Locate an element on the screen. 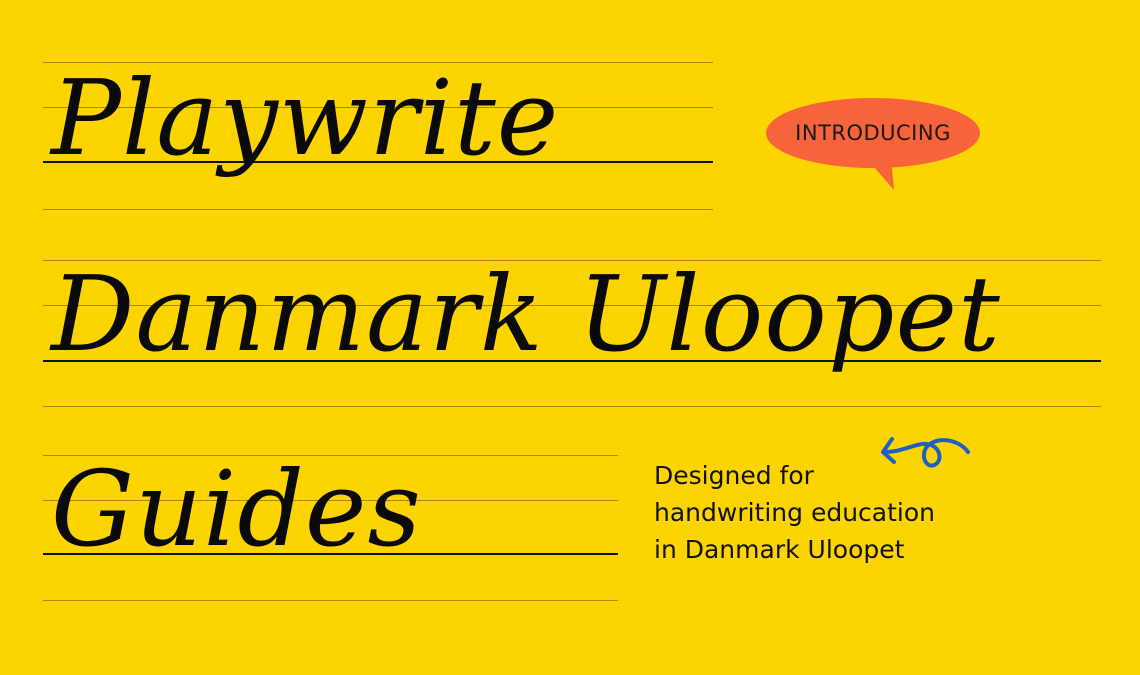  tagline-line: Designed for is located at coordinates (734, 475).